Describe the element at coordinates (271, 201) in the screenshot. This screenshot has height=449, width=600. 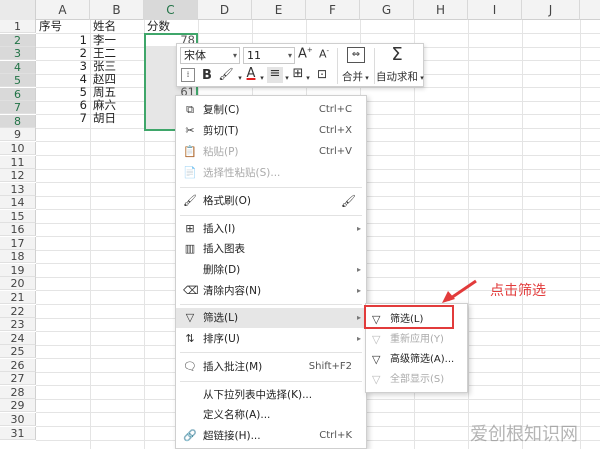
I see `menu-item-format-painter: 🖌 格式刷(O) 🖌` at that location.